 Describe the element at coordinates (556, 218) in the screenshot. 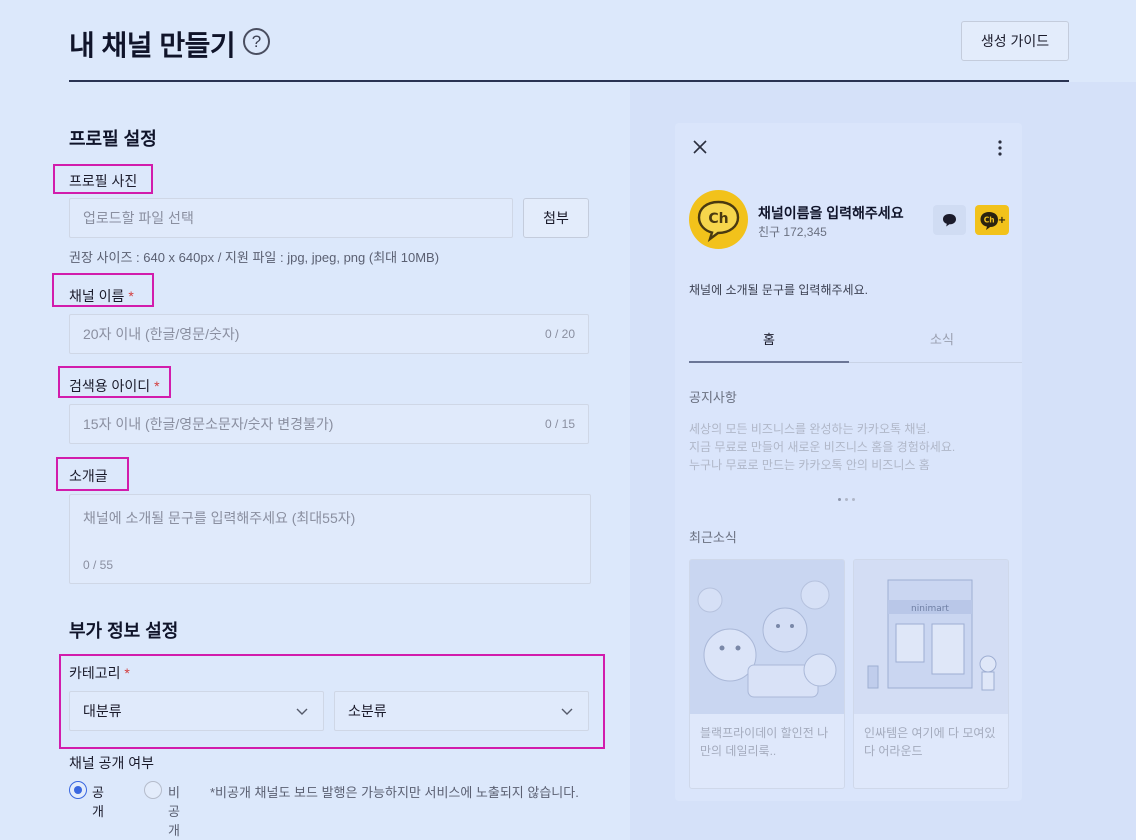

I see `attach-button: 첨부` at that location.